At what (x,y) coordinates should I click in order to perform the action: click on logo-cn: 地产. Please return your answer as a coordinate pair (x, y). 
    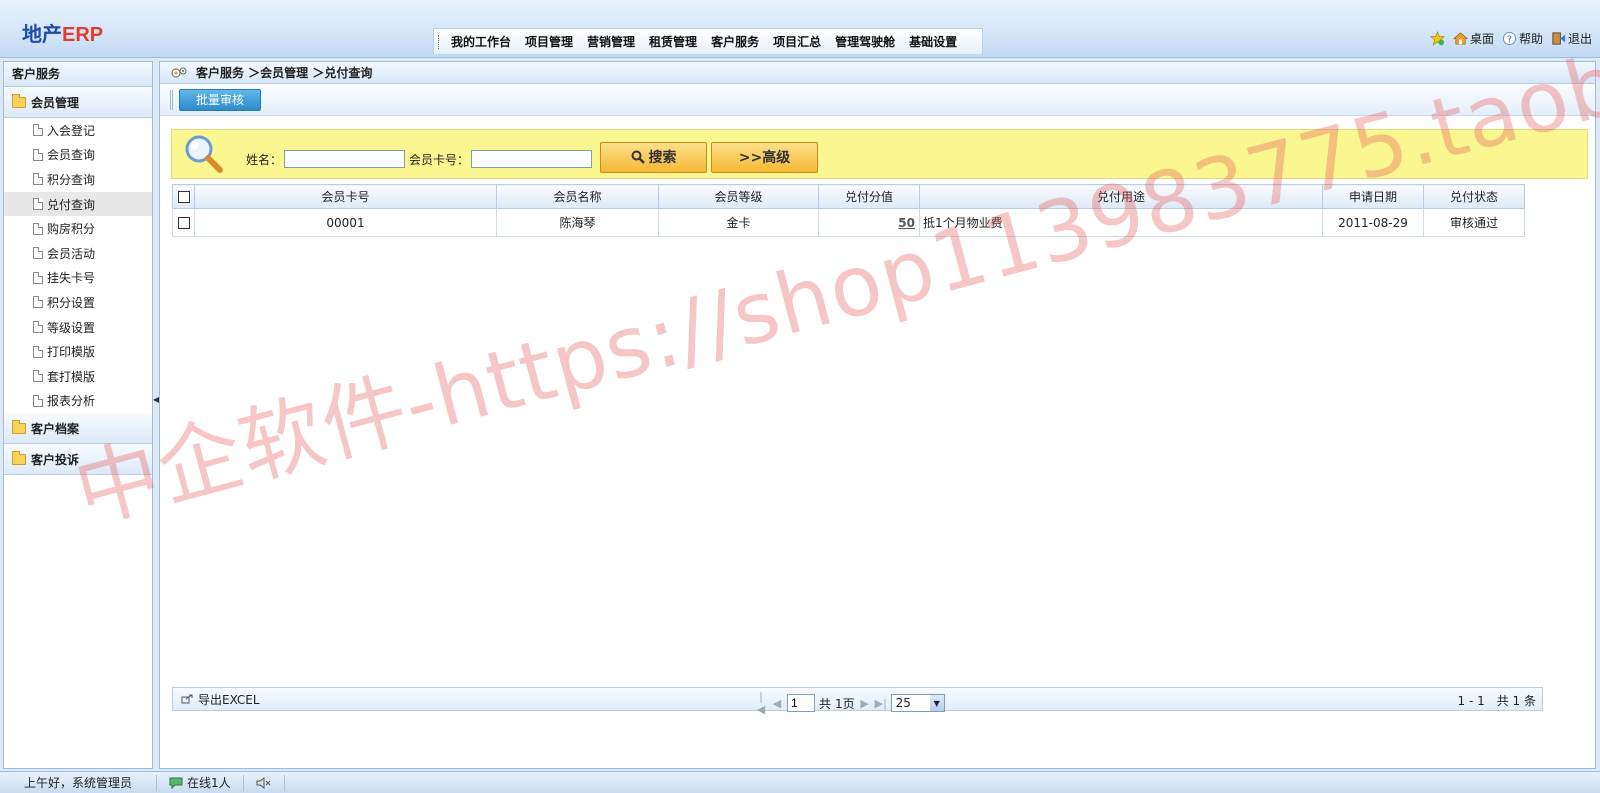
    Looking at the image, I should click on (42, 34).